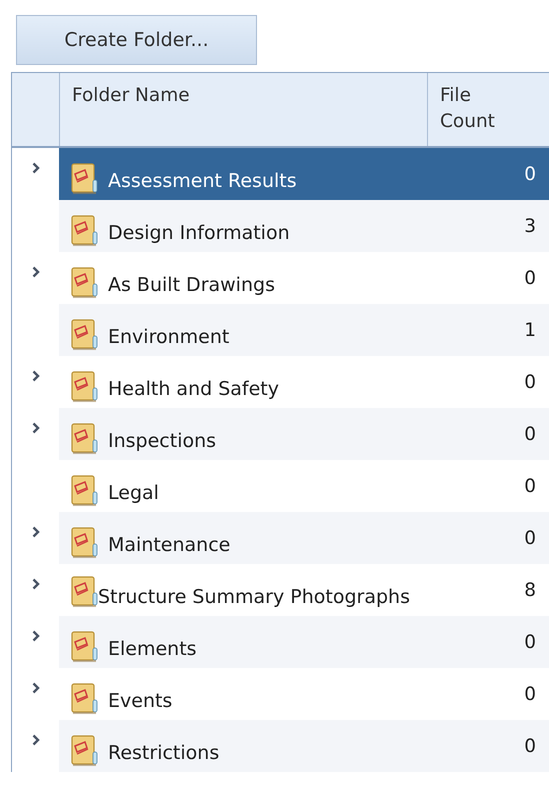 Image resolution: width=549 pixels, height=803 pixels. What do you see at coordinates (243, 486) in the screenshot?
I see `folder-name-cell: Legal` at bounding box center [243, 486].